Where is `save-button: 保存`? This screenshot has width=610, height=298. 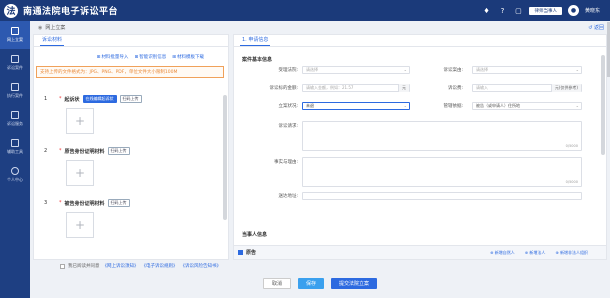 save-button: 保存 is located at coordinates (310, 283).